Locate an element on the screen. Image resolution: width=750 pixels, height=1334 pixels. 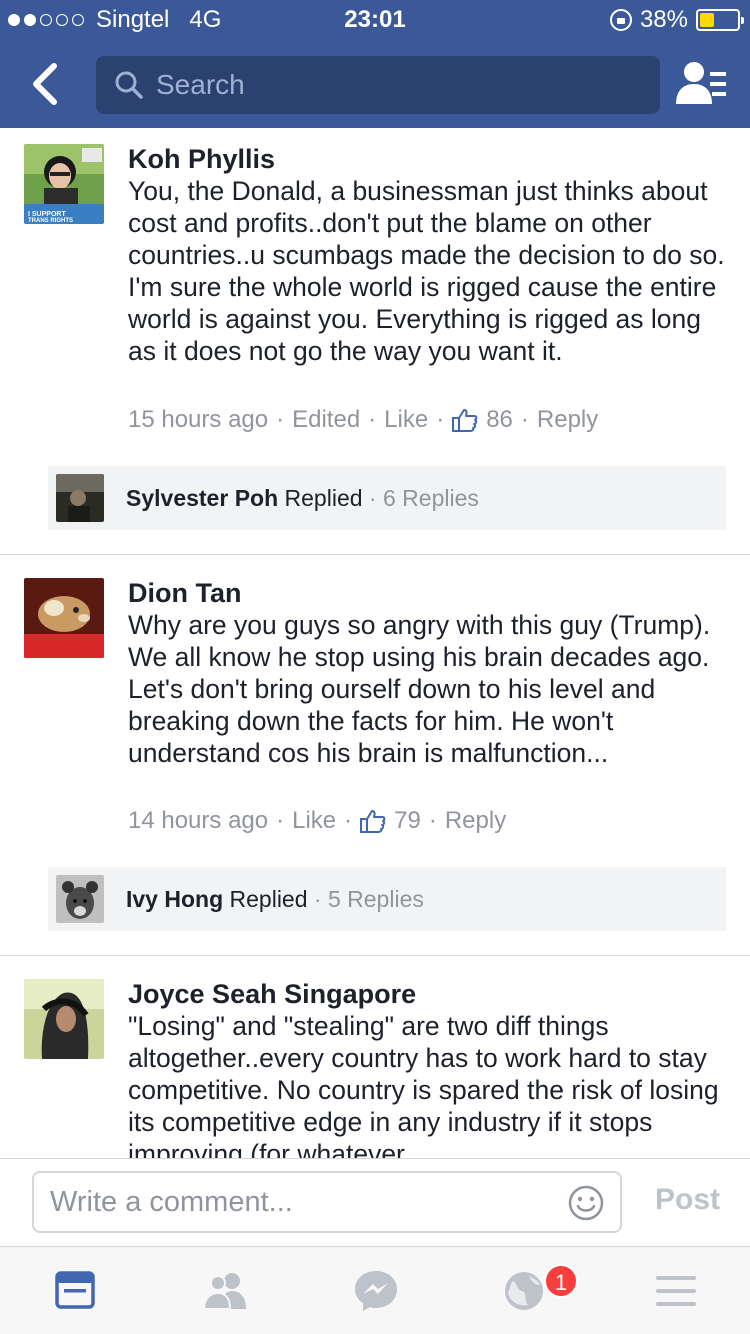
avatar: I SUPPORT TRANS RIGHTS is located at coordinates (64, 184).